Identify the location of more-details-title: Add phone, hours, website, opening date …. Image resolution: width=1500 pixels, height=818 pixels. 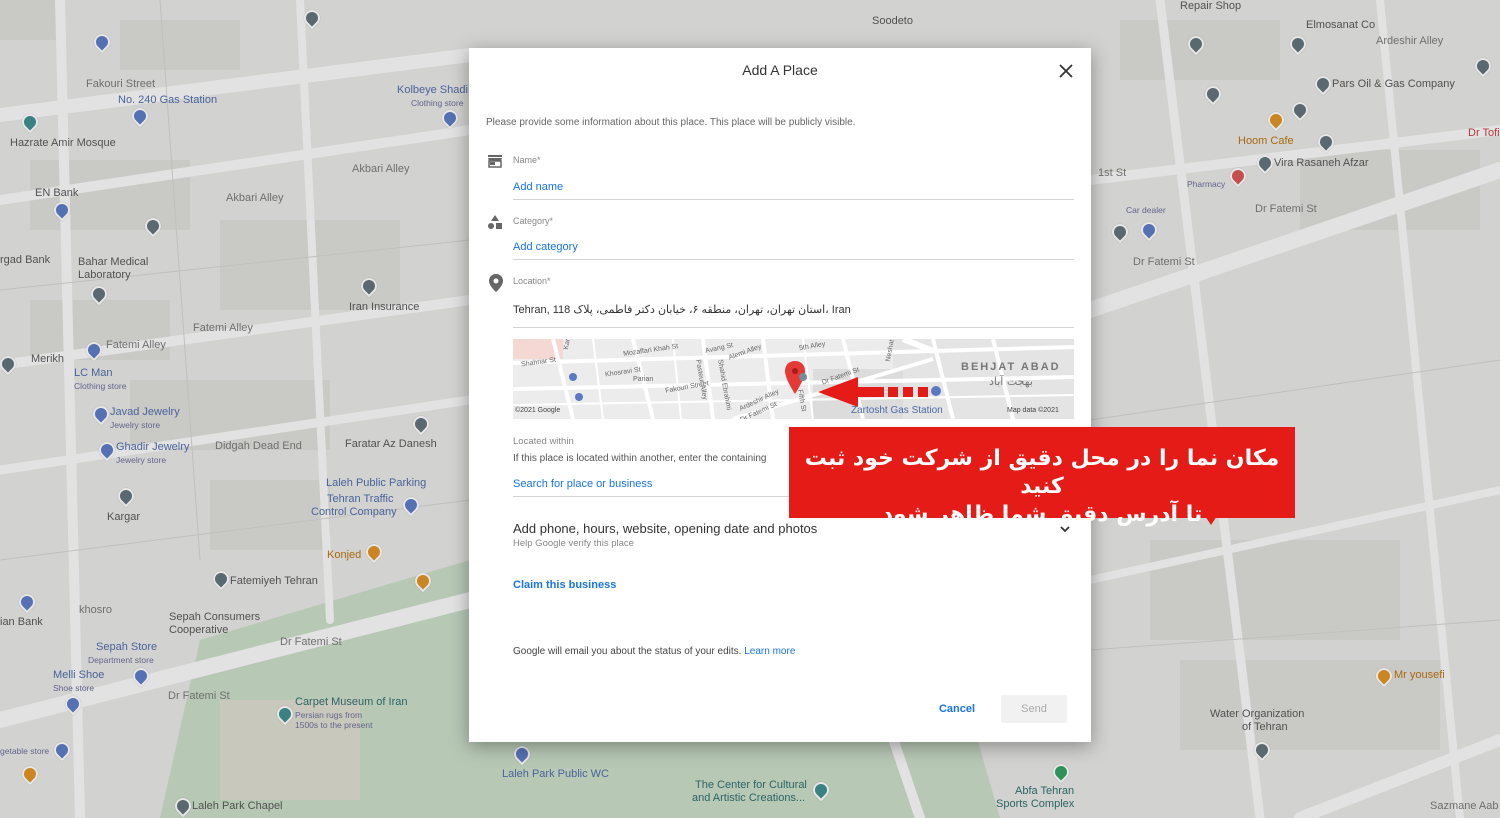
(665, 528).